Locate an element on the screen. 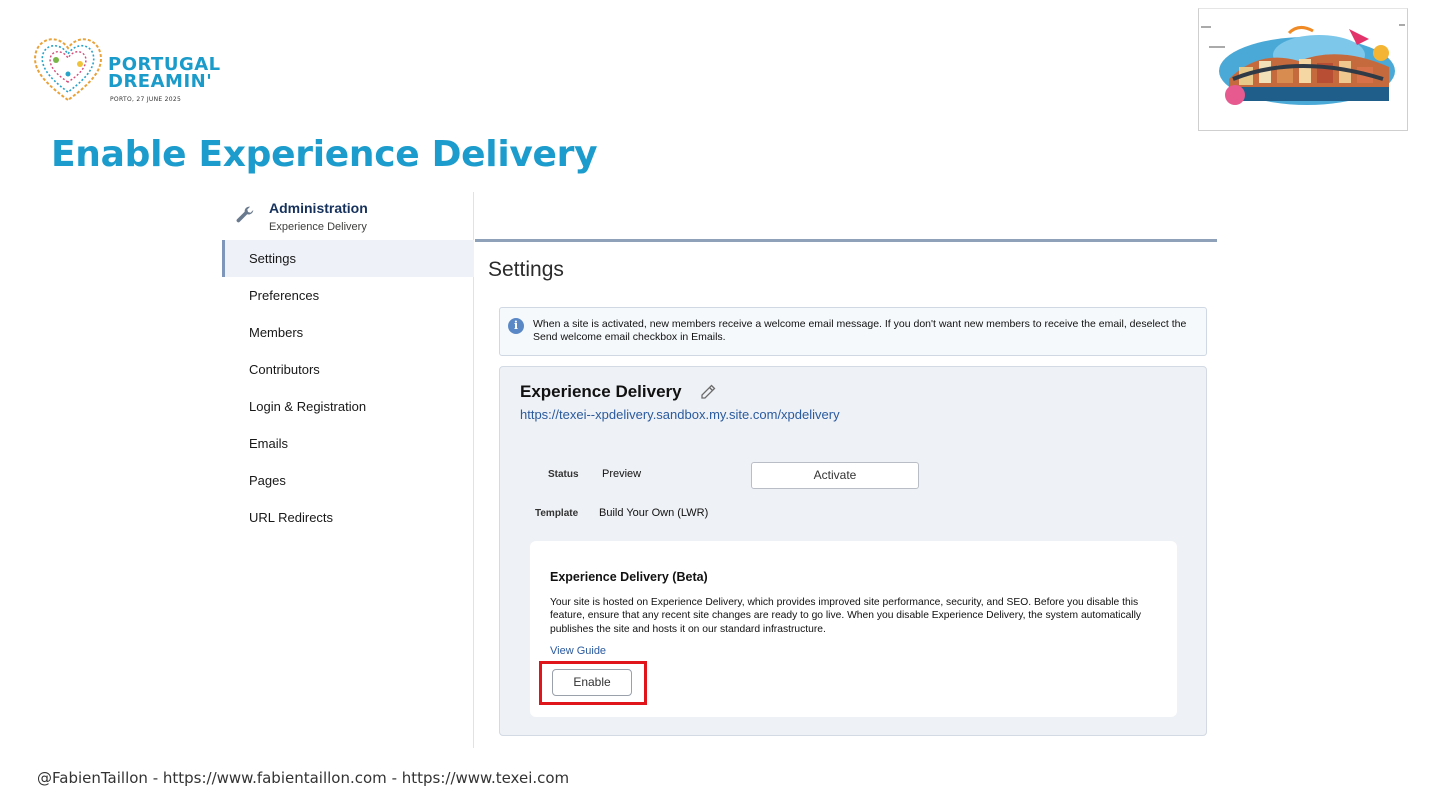 This screenshot has height=810, width=1440. sidebar-item-pages: Pages is located at coordinates (348, 480).